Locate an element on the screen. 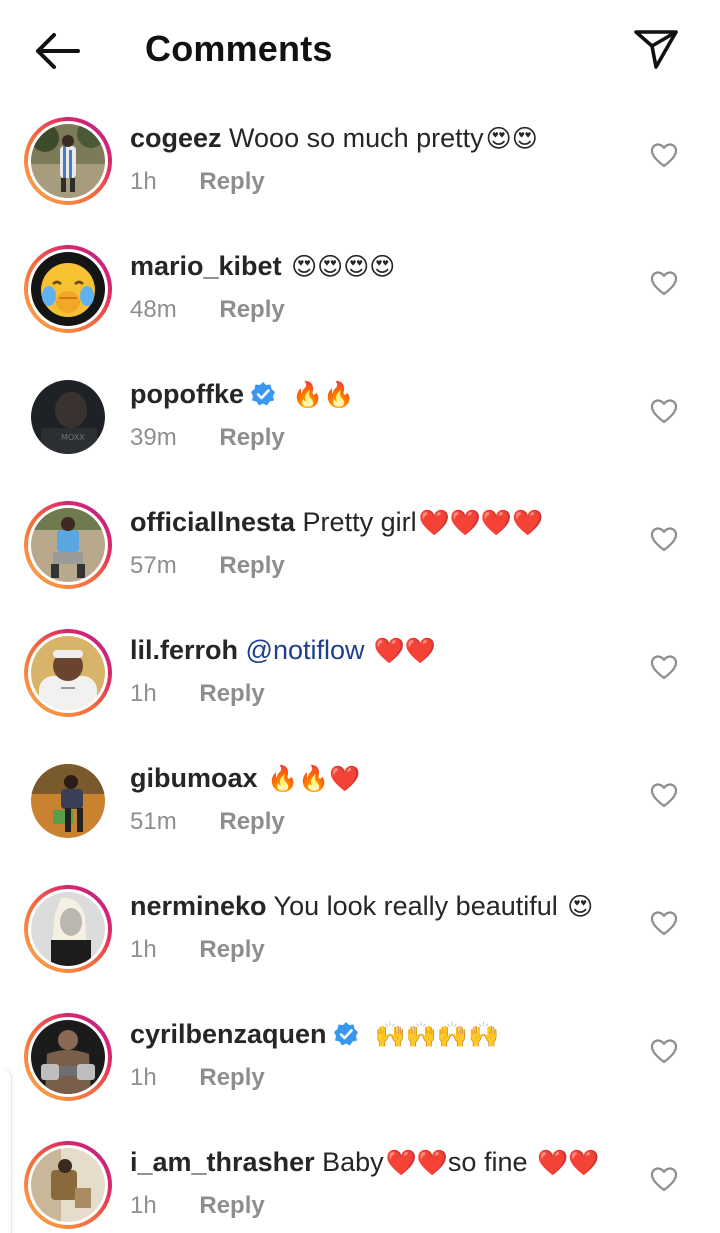  comment-text: cogeez Wooo so much pretty😍😍 is located at coordinates (334, 138).